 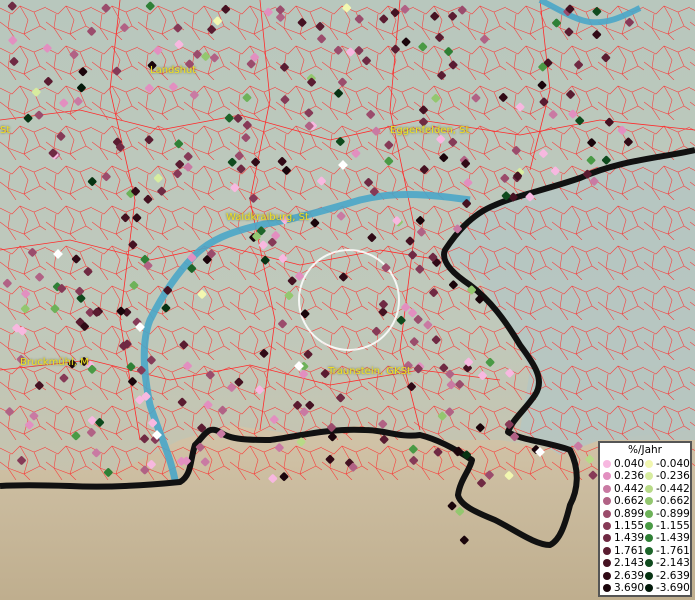 I want to click on legend-title: %/Jahr, so click(x=645, y=450).